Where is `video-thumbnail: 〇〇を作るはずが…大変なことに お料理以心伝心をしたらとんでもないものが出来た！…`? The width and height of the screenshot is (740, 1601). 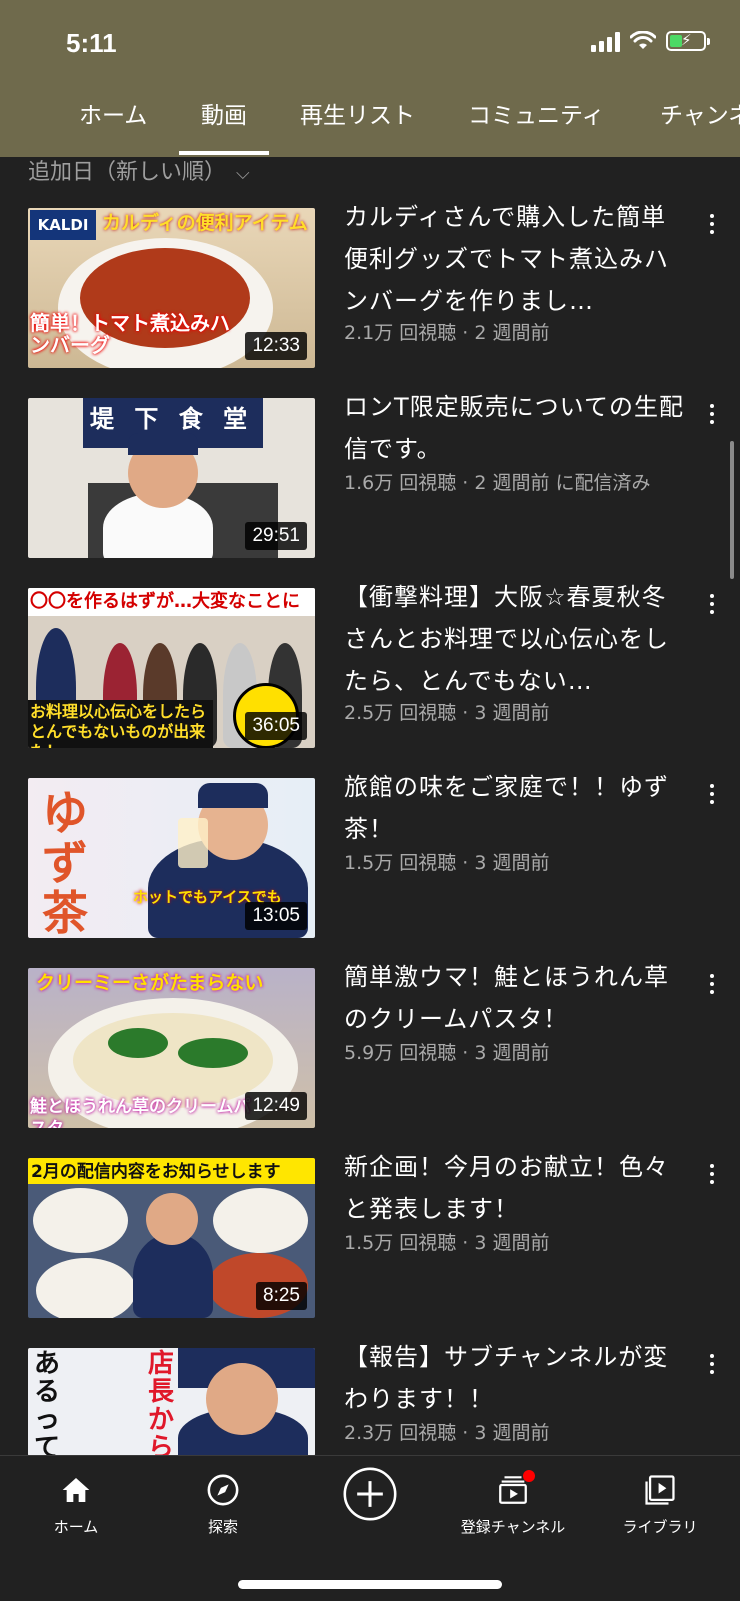 video-thumbnail: 〇〇を作るはずが…大変なことに お料理以心伝心をしたらとんでもないものが出来た！… is located at coordinates (171, 668).